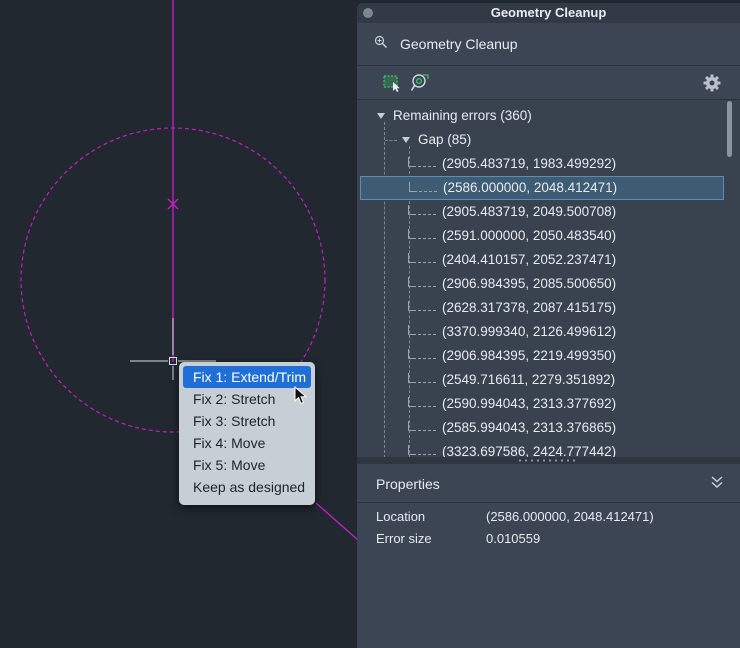  I want to click on gap-item-row: (3323.697586, 2424.777442), so click(542, 449).